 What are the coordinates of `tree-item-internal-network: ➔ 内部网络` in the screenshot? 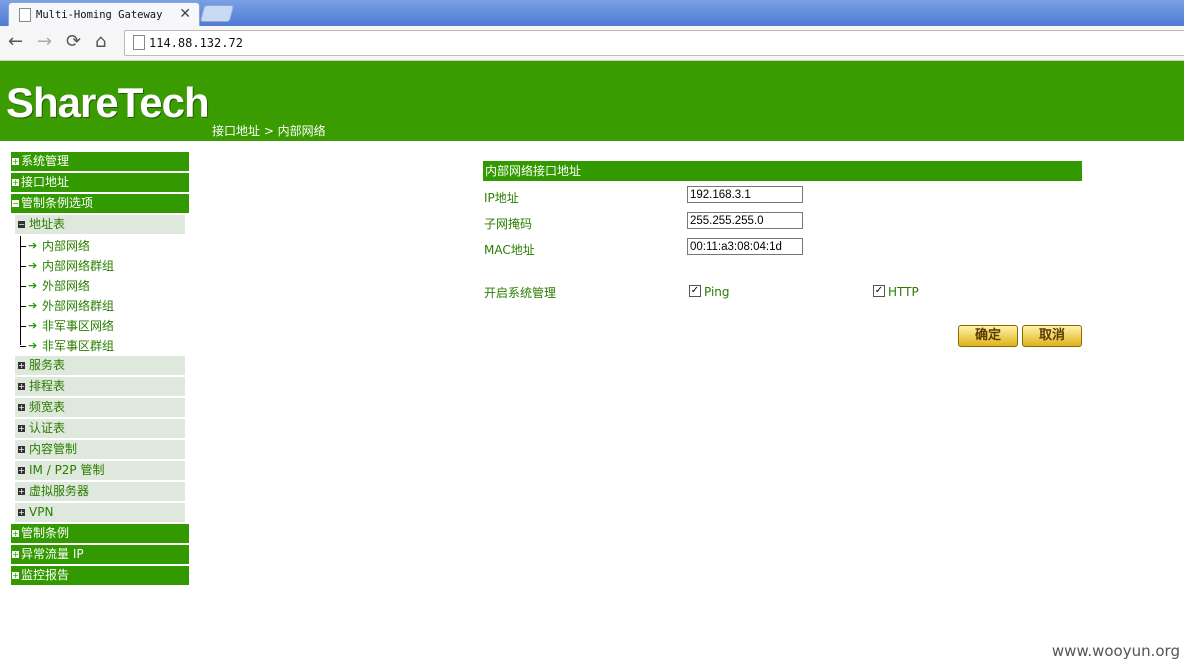 It's located at (55, 246).